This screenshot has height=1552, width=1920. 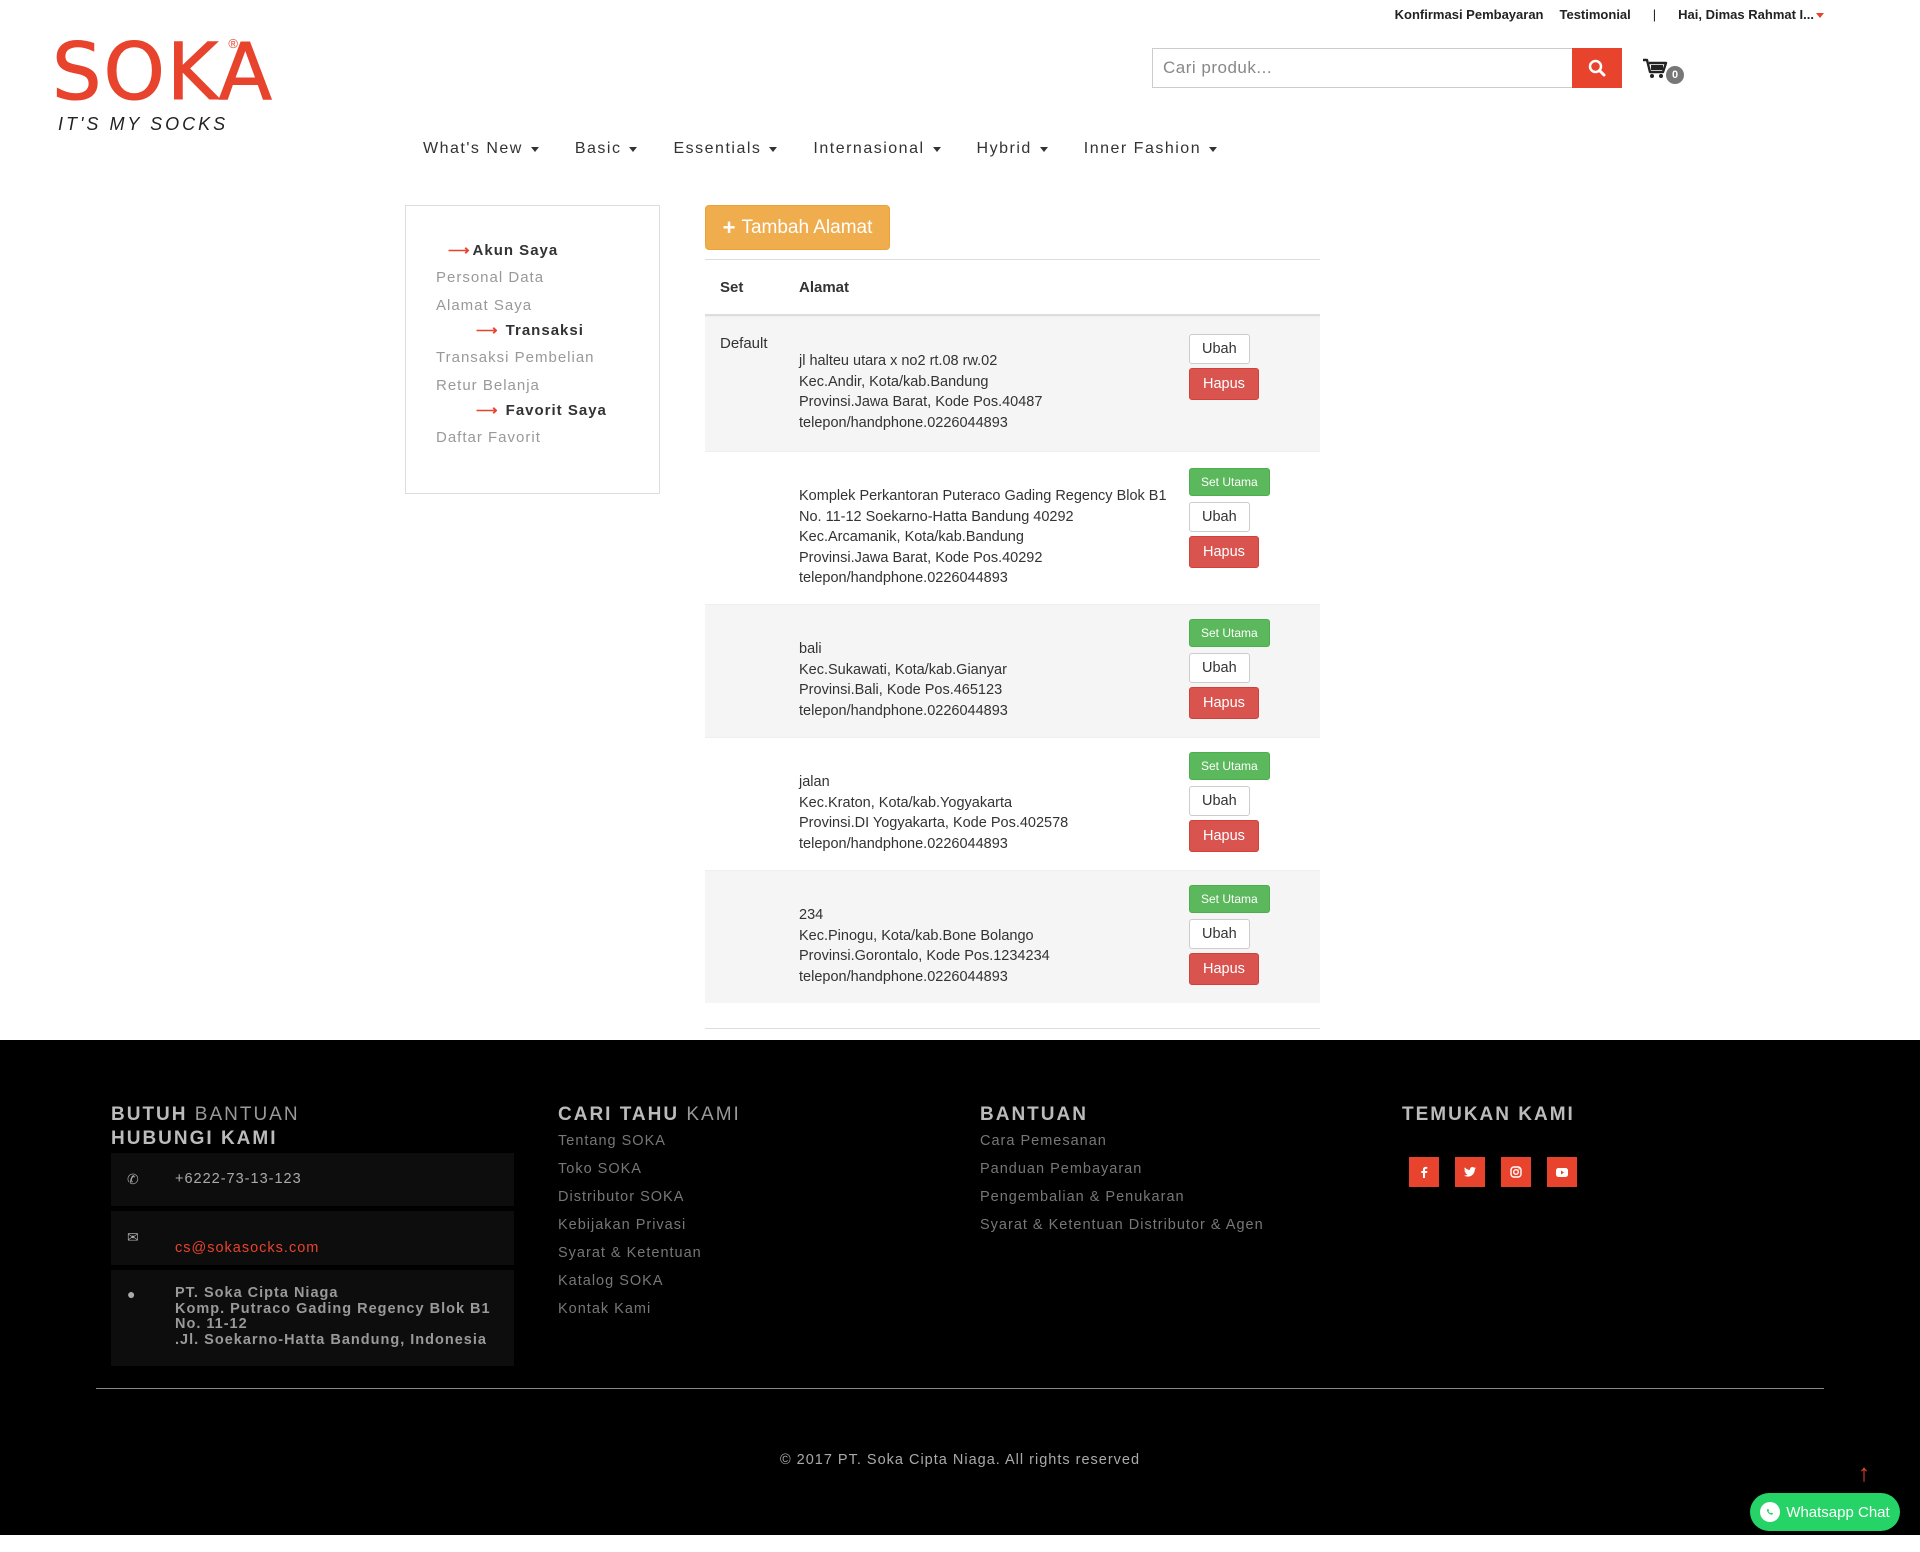 What do you see at coordinates (598, 148) in the screenshot?
I see `nav-label: Basic` at bounding box center [598, 148].